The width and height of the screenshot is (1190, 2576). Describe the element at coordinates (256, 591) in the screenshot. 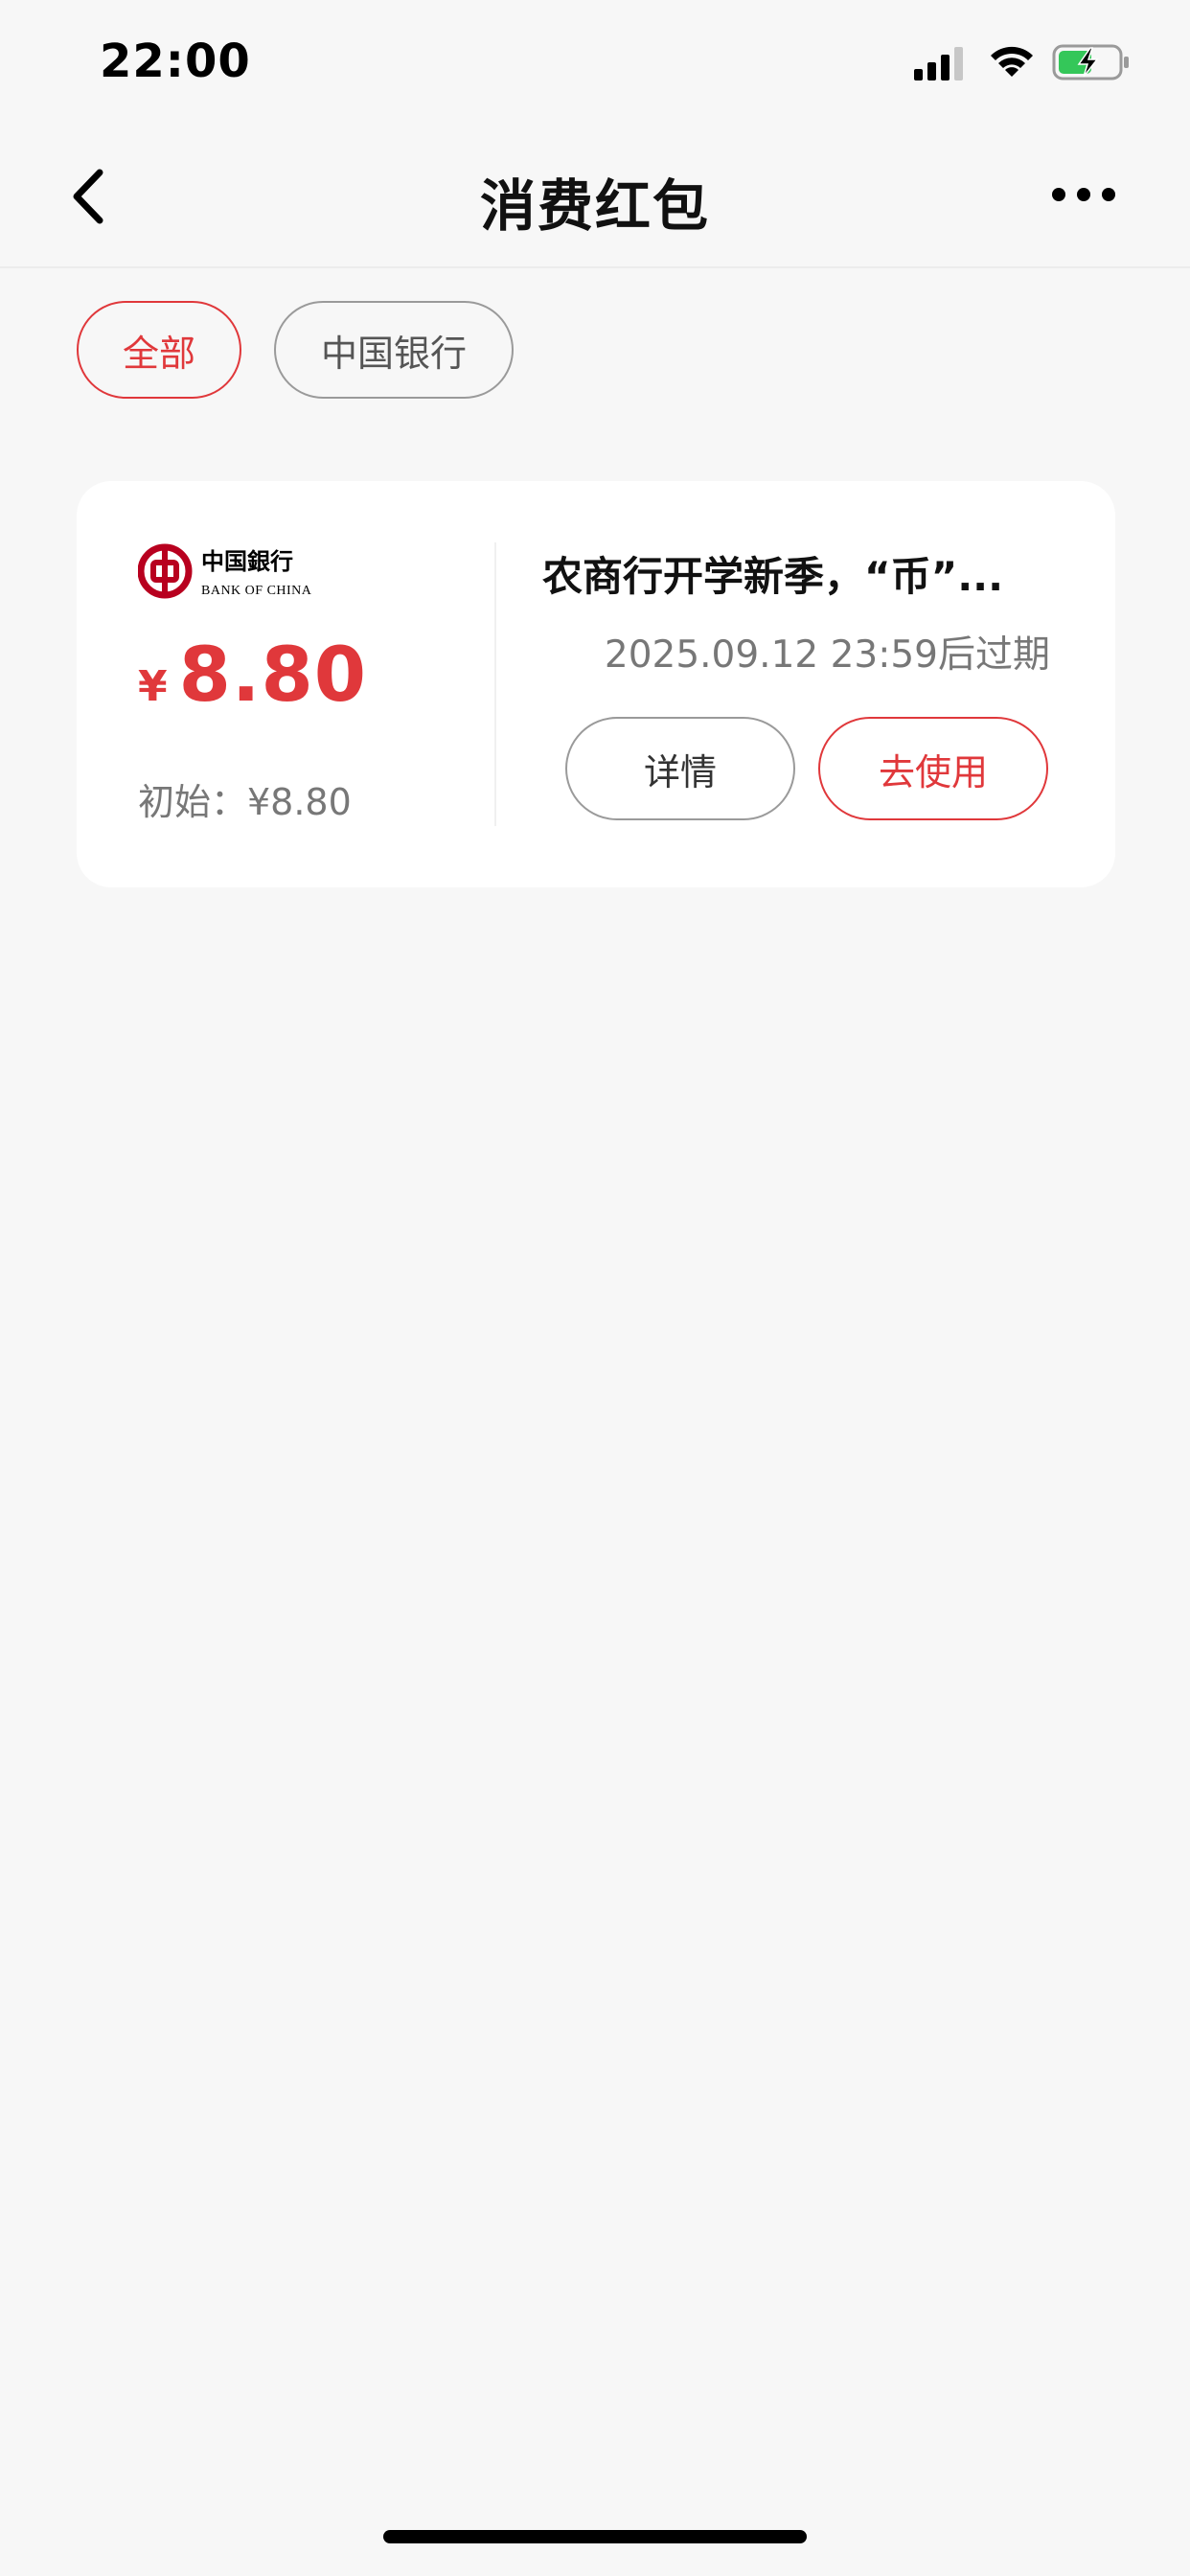

I see `svg-text: BANK OF CHINA` at that location.